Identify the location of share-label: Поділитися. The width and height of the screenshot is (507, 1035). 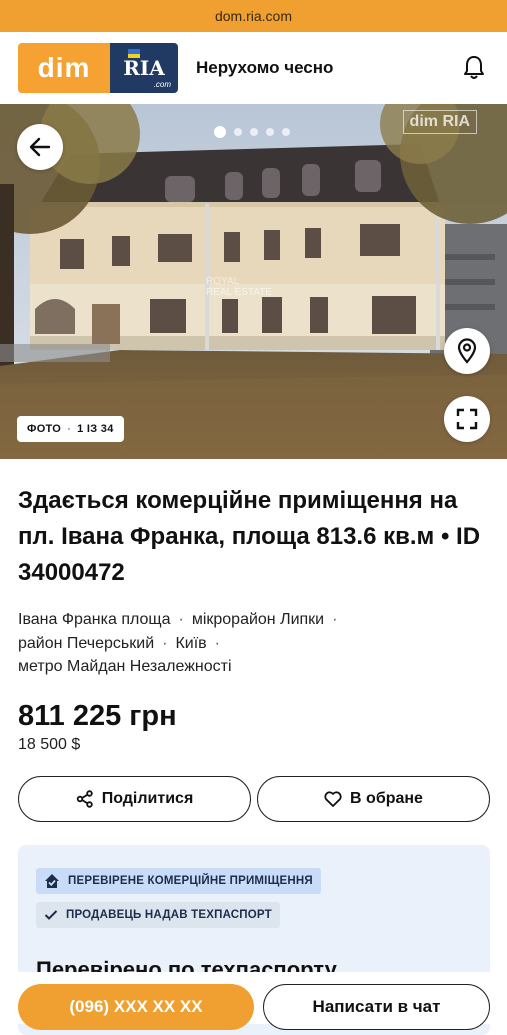
(147, 798).